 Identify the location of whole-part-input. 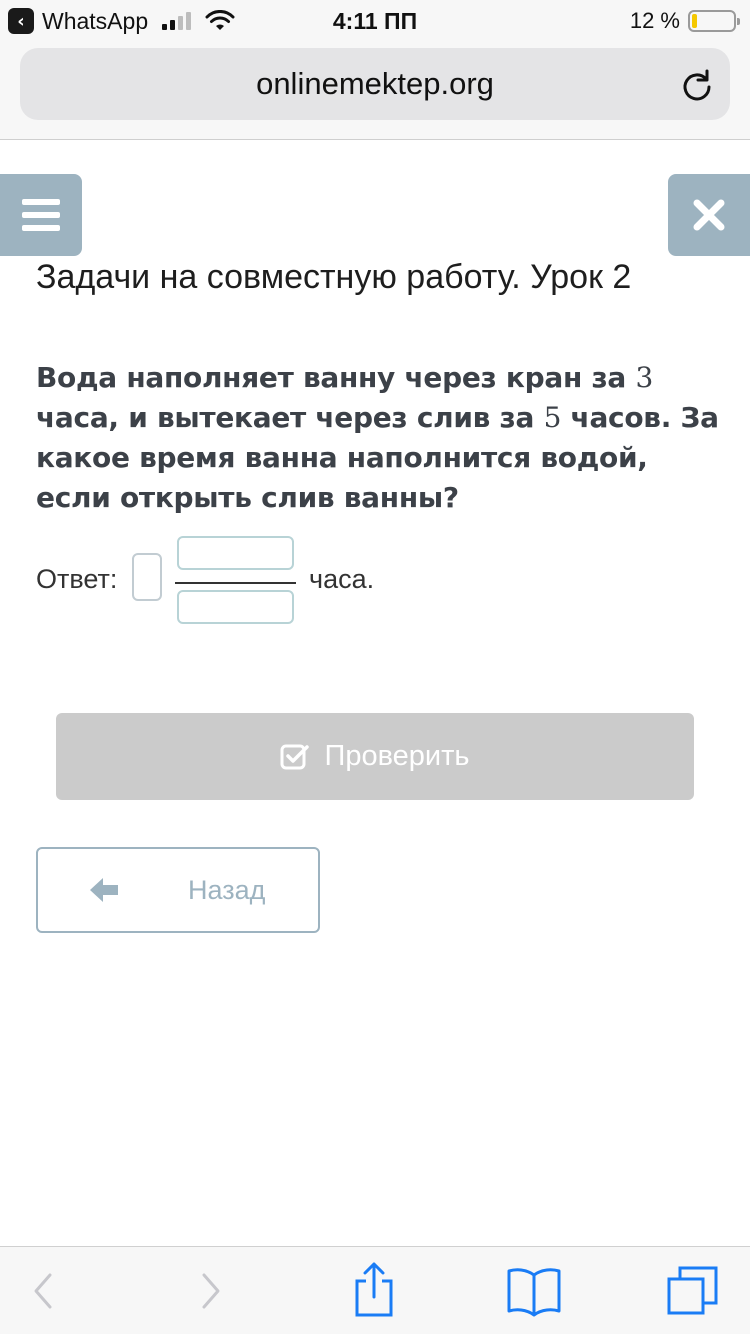
(147, 577).